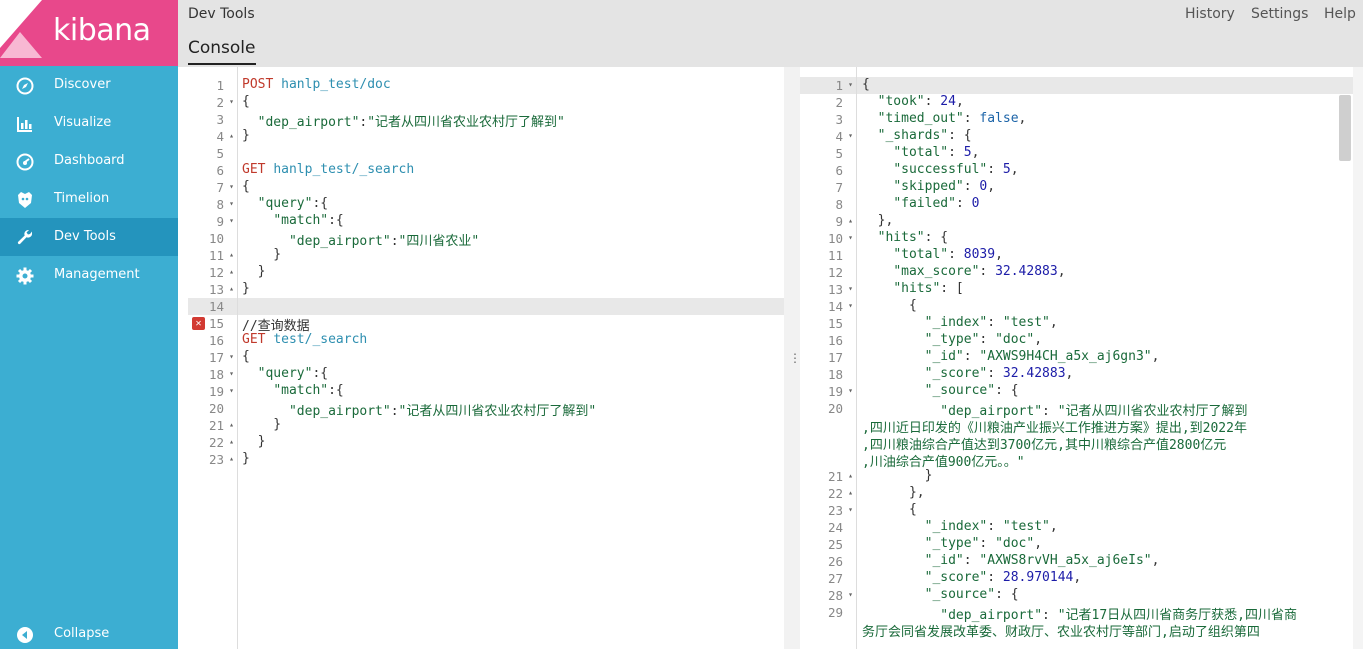 The width and height of the screenshot is (1363, 653). What do you see at coordinates (222, 51) in the screenshot?
I see `tab-console: Console` at bounding box center [222, 51].